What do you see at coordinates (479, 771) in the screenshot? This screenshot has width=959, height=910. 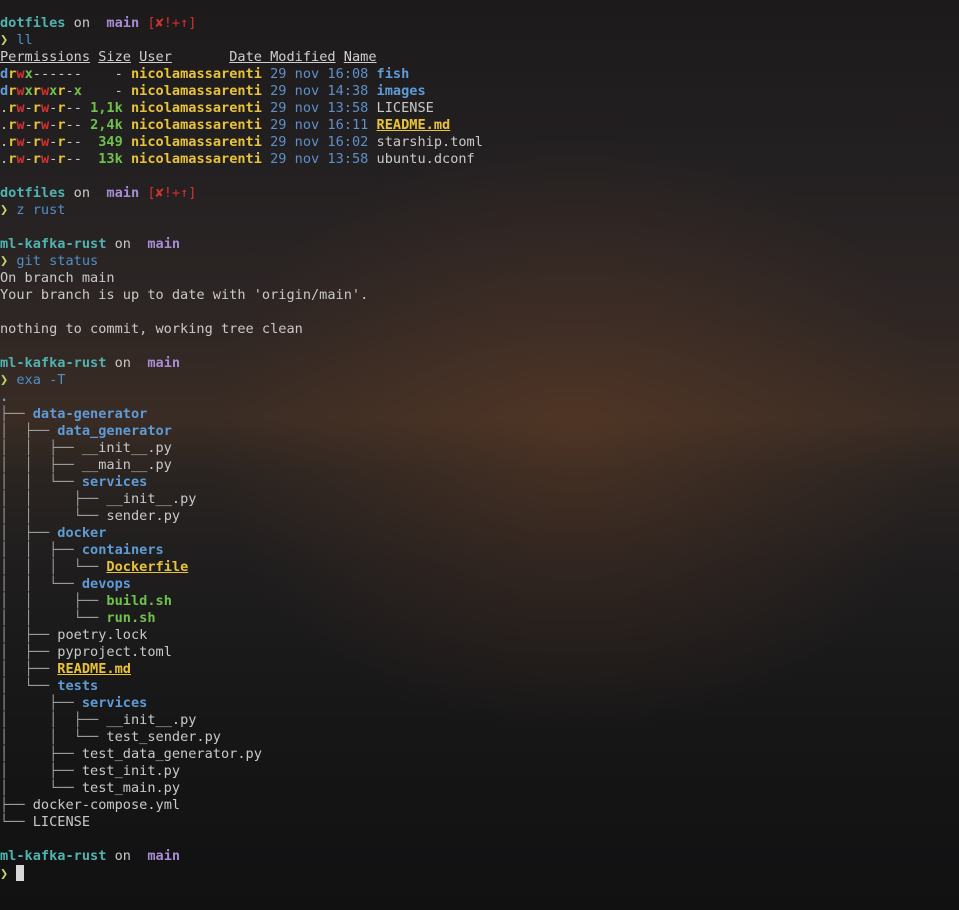 I see `tree-item: │ ├── test_init.py` at bounding box center [479, 771].